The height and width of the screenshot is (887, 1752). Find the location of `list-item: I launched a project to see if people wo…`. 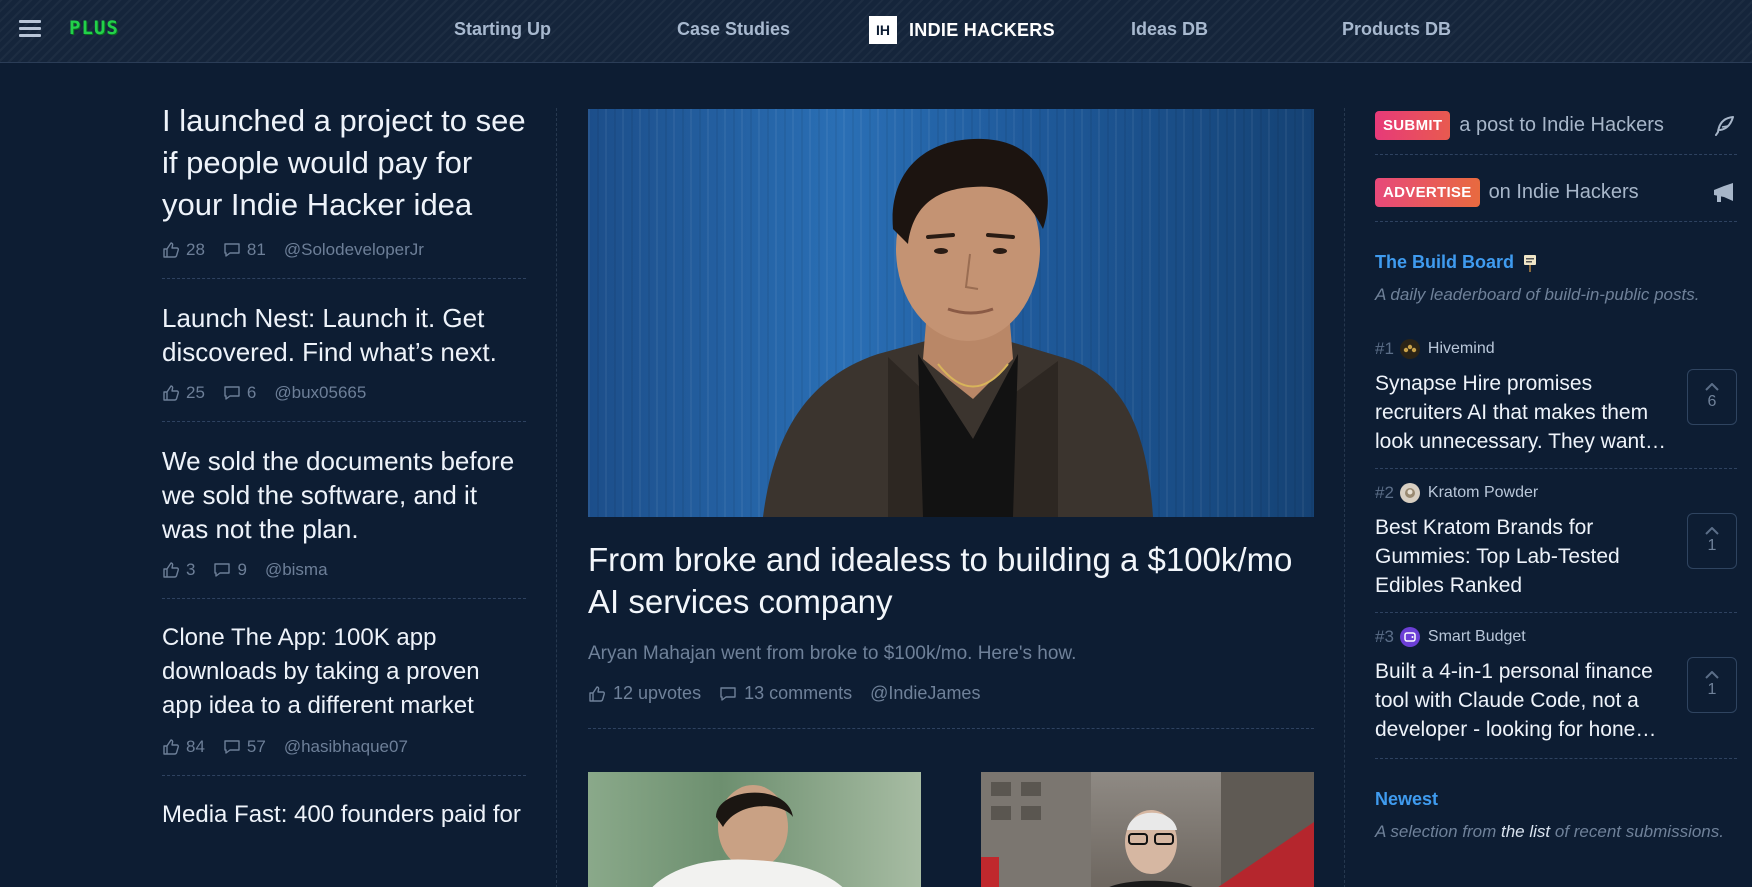

list-item: I launched a project to see if people wo… is located at coordinates (344, 189).